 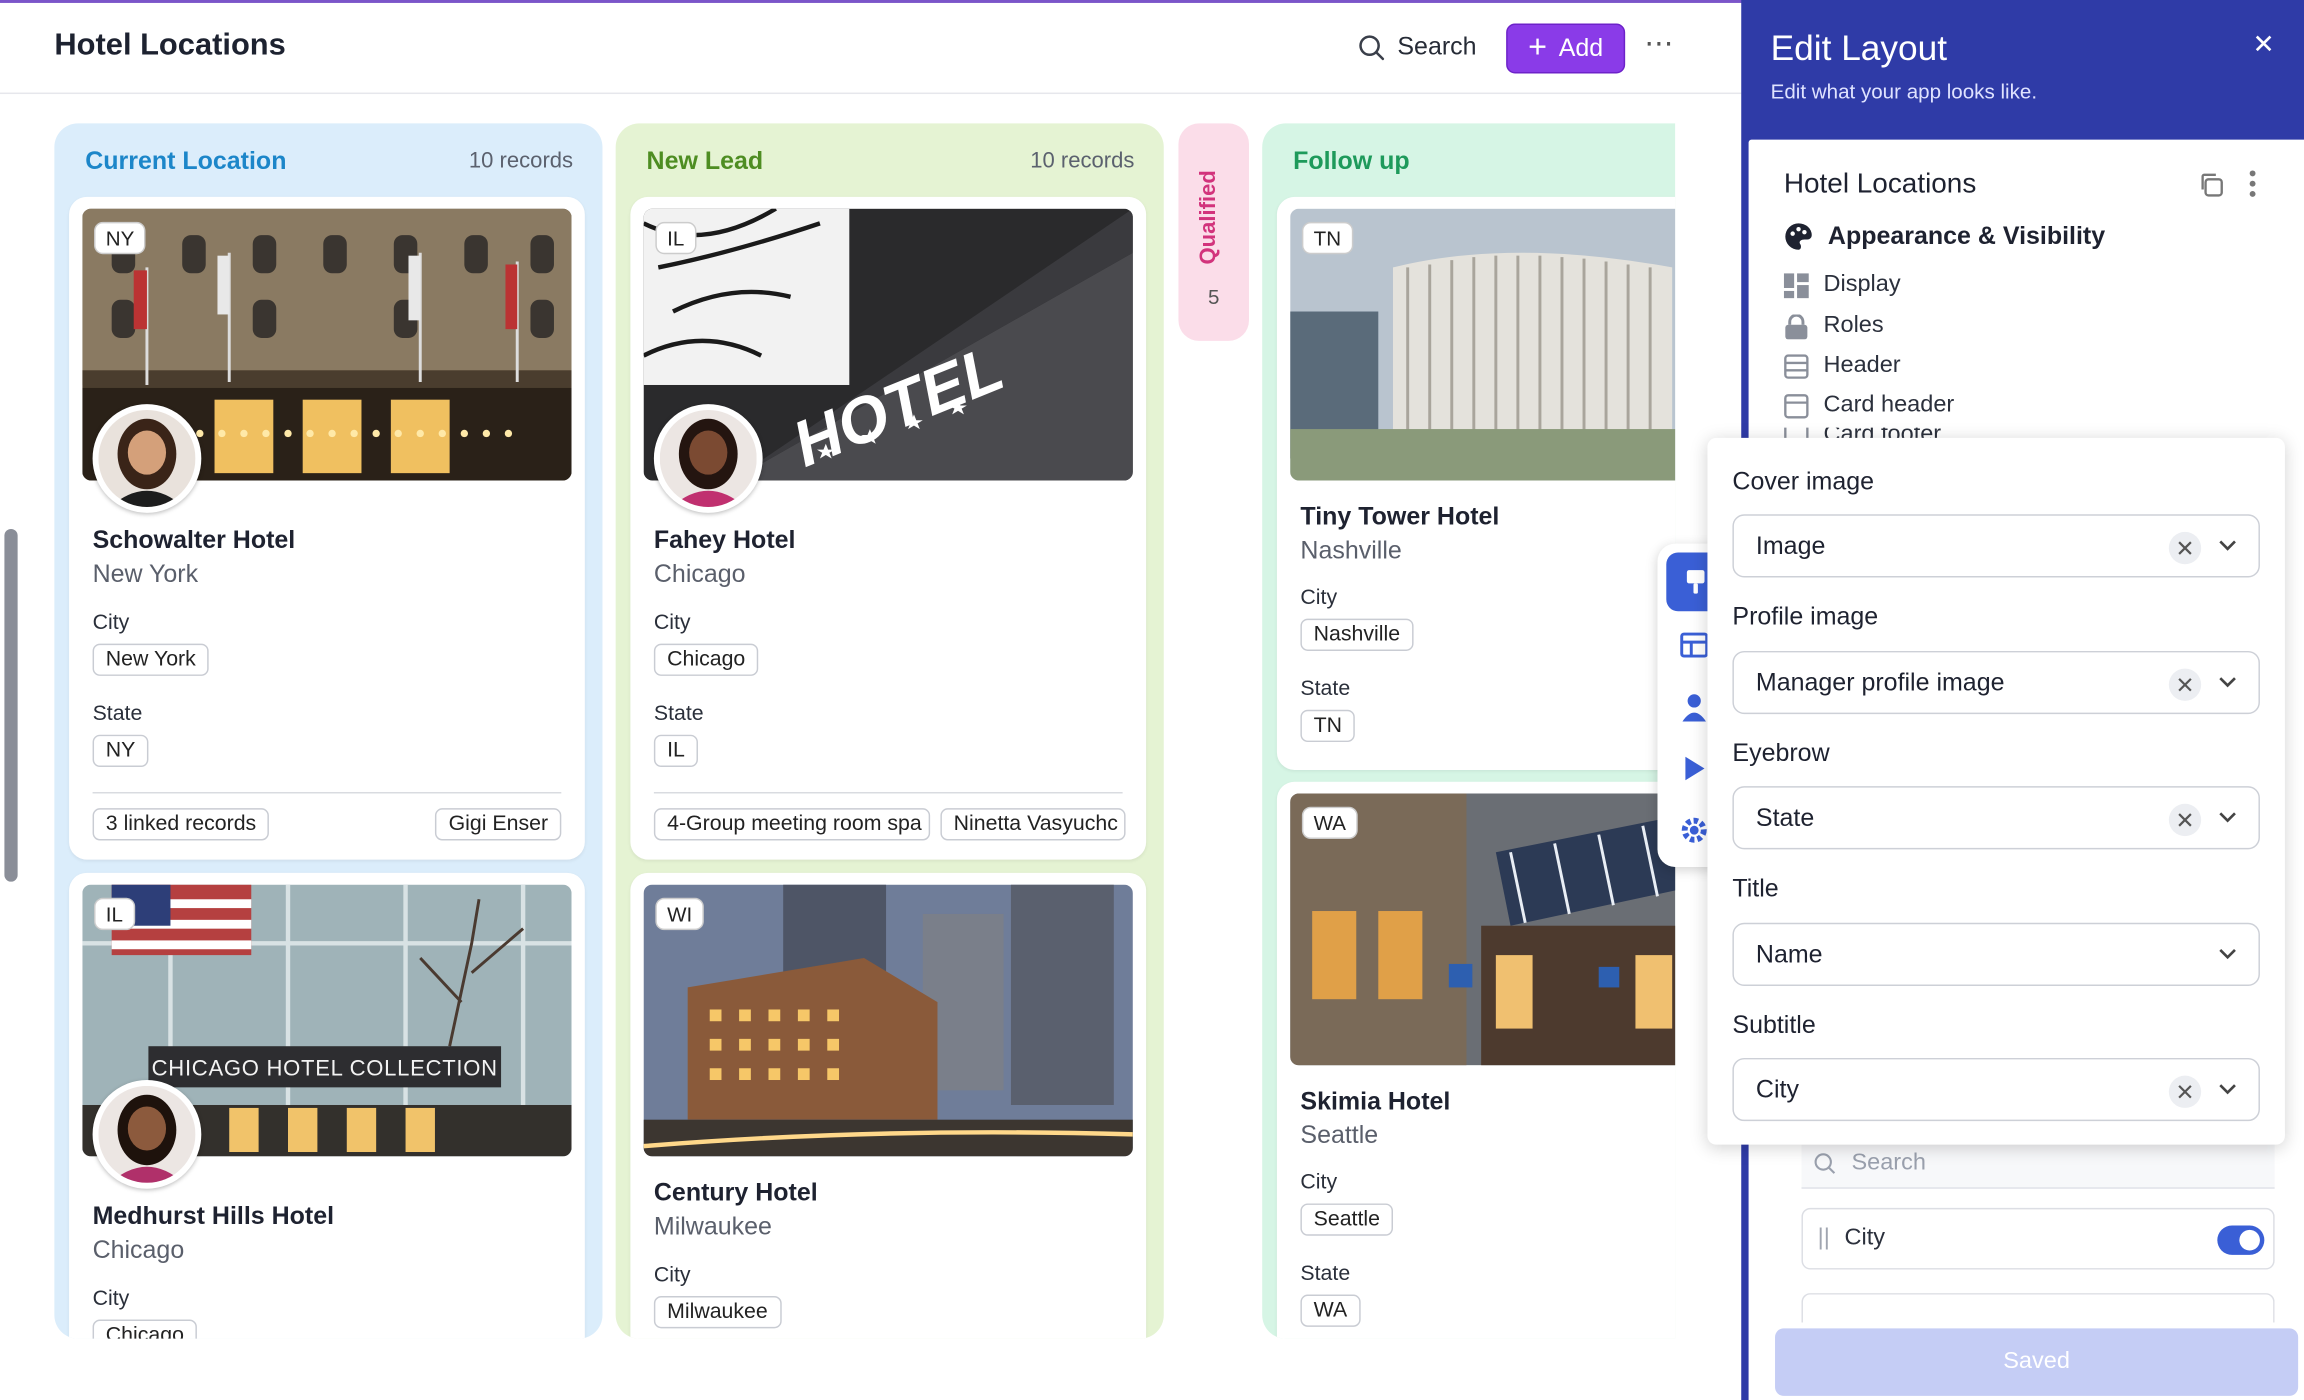 I want to click on city-chip: Chicago, so click(x=145, y=1329).